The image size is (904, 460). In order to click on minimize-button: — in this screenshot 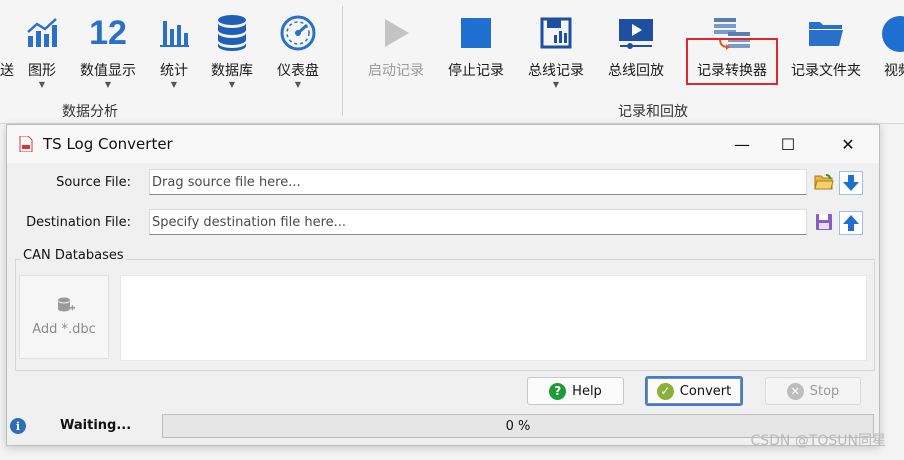, I will do `click(742, 144)`.